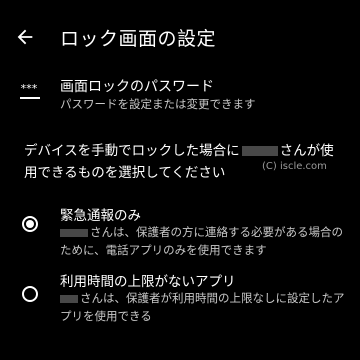 Image resolution: width=360 pixels, height=360 pixels. Describe the element at coordinates (30, 294) in the screenshot. I see `radio-button-unselected` at that location.